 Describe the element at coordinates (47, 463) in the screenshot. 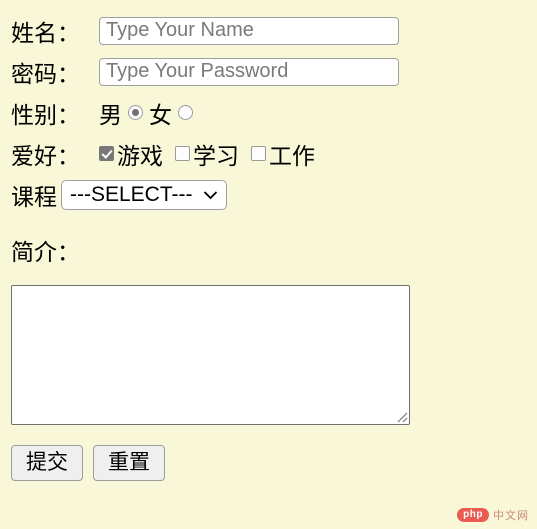

I see `submit-button: 提交` at that location.